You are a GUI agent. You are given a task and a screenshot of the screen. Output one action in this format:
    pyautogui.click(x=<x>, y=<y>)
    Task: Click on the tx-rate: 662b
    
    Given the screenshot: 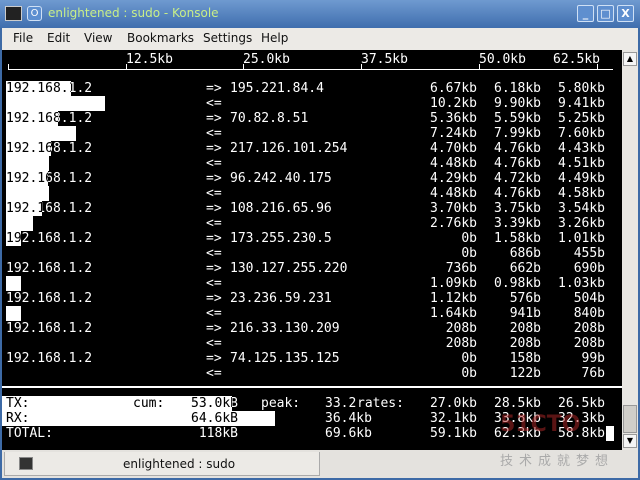 What is the action you would take?
    pyautogui.click(x=525, y=268)
    